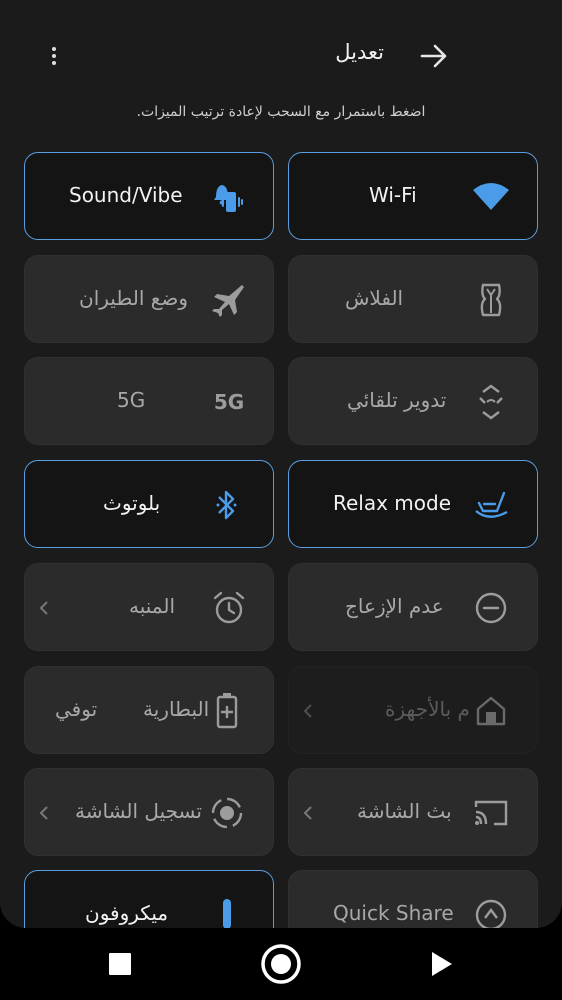  I want to click on tile-label: Relax mode, so click(392, 503).